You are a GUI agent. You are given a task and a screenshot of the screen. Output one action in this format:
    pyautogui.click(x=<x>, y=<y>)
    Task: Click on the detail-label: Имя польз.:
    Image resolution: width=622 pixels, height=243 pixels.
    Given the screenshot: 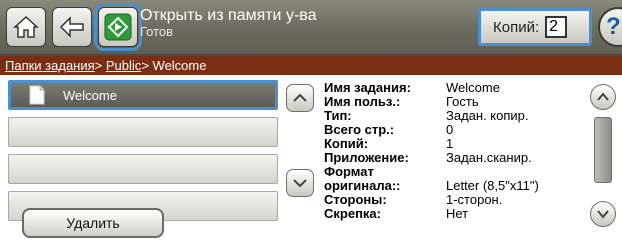 What is the action you would take?
    pyautogui.click(x=362, y=101)
    